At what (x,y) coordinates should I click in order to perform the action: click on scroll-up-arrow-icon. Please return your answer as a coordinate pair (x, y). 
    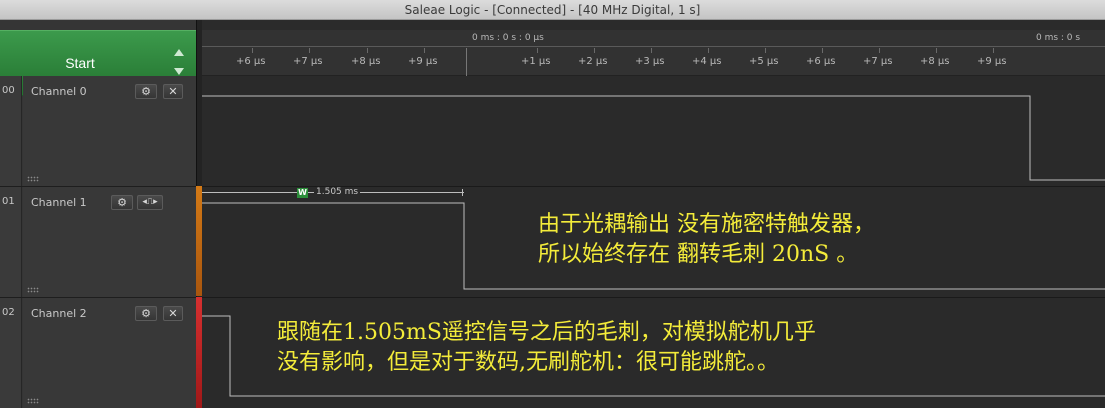
    Looking at the image, I should click on (179, 52).